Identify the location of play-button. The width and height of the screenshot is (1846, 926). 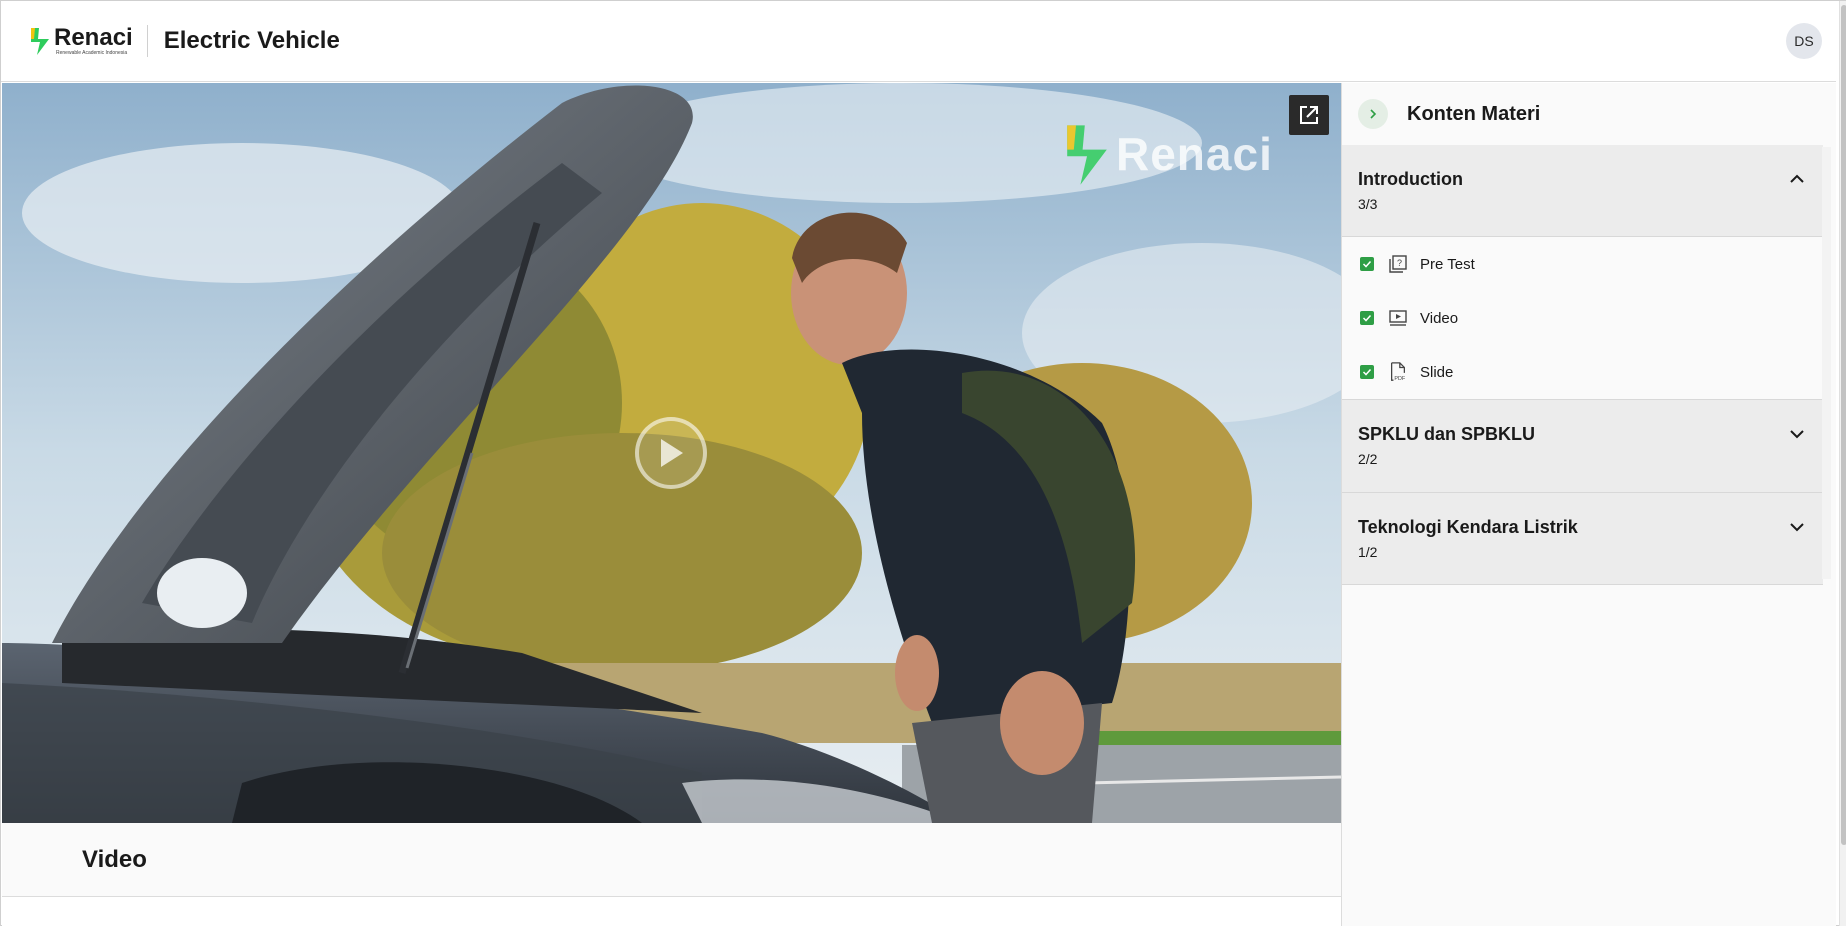
(671, 453).